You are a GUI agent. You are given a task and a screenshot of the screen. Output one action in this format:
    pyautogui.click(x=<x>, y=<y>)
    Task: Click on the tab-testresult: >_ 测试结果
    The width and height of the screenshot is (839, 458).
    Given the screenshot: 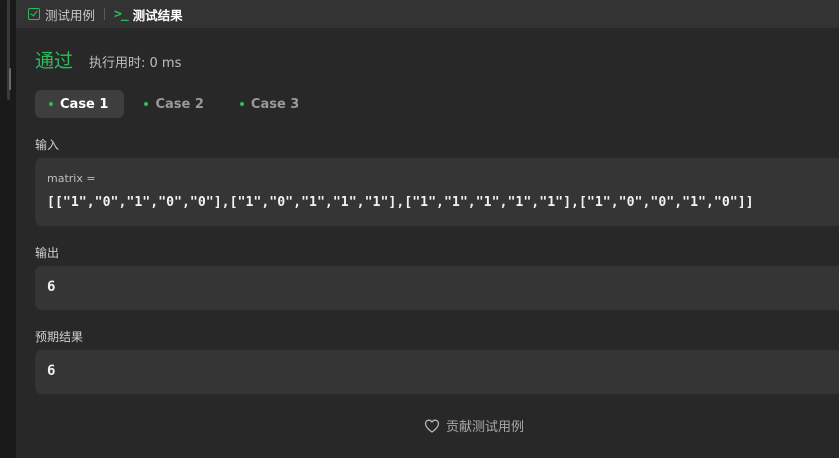 What is the action you would take?
    pyautogui.click(x=148, y=14)
    